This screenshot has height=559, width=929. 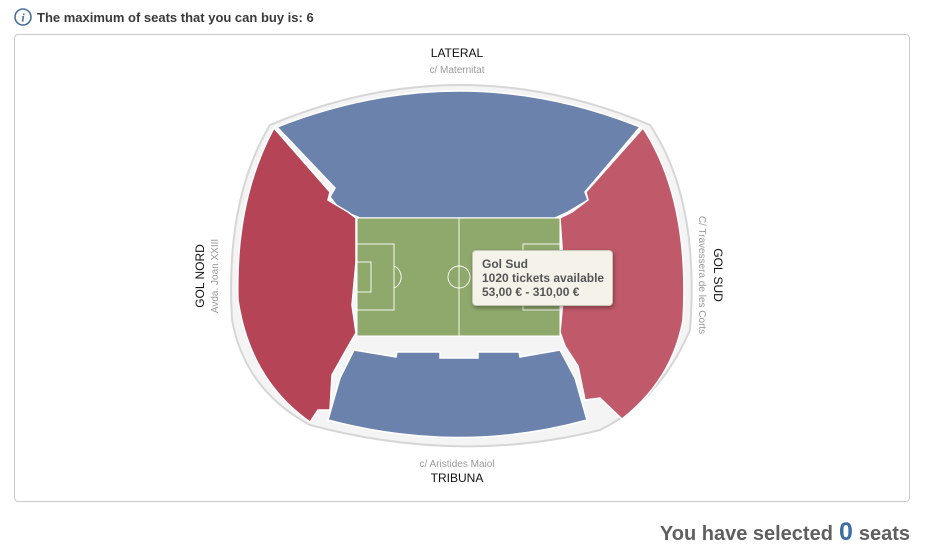 What do you see at coordinates (718, 275) in the screenshot?
I see `label-gol-sud: GOL SUD` at bounding box center [718, 275].